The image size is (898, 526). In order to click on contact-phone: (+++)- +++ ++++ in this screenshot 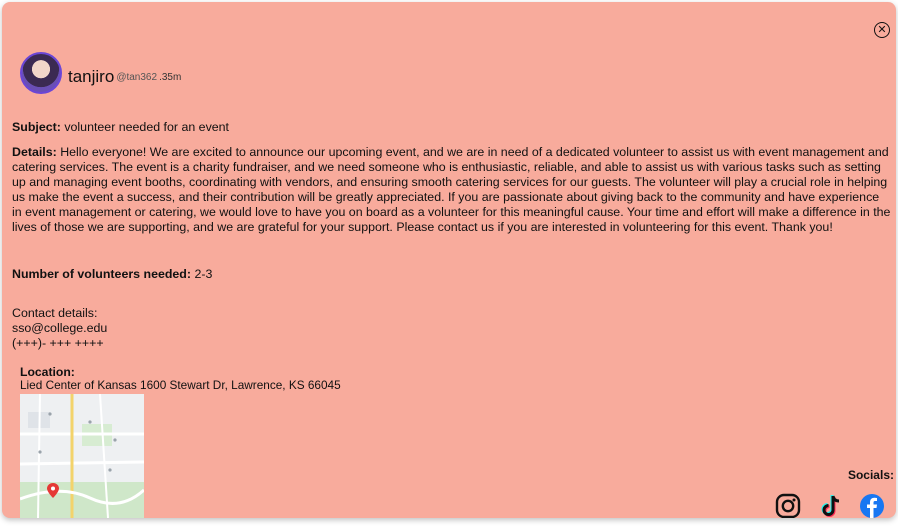, I will do `click(58, 343)`.